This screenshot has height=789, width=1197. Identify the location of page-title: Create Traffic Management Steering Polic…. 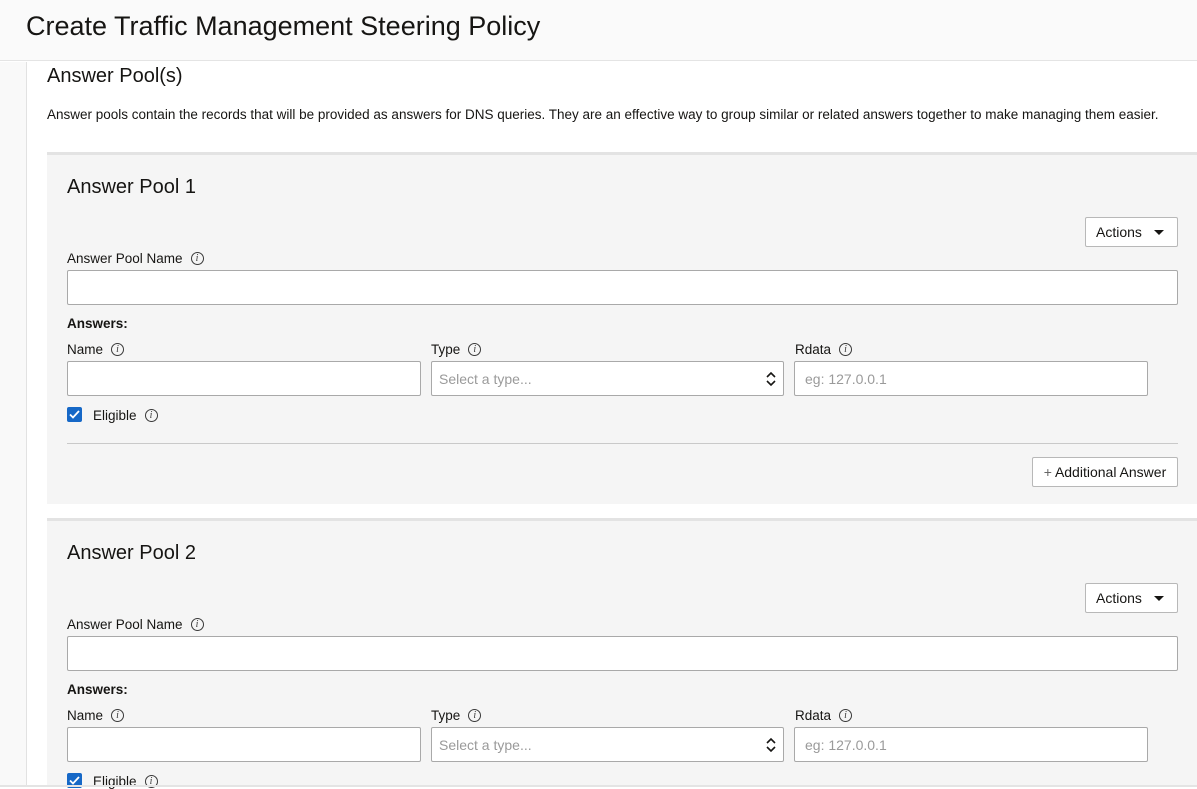
(283, 26).